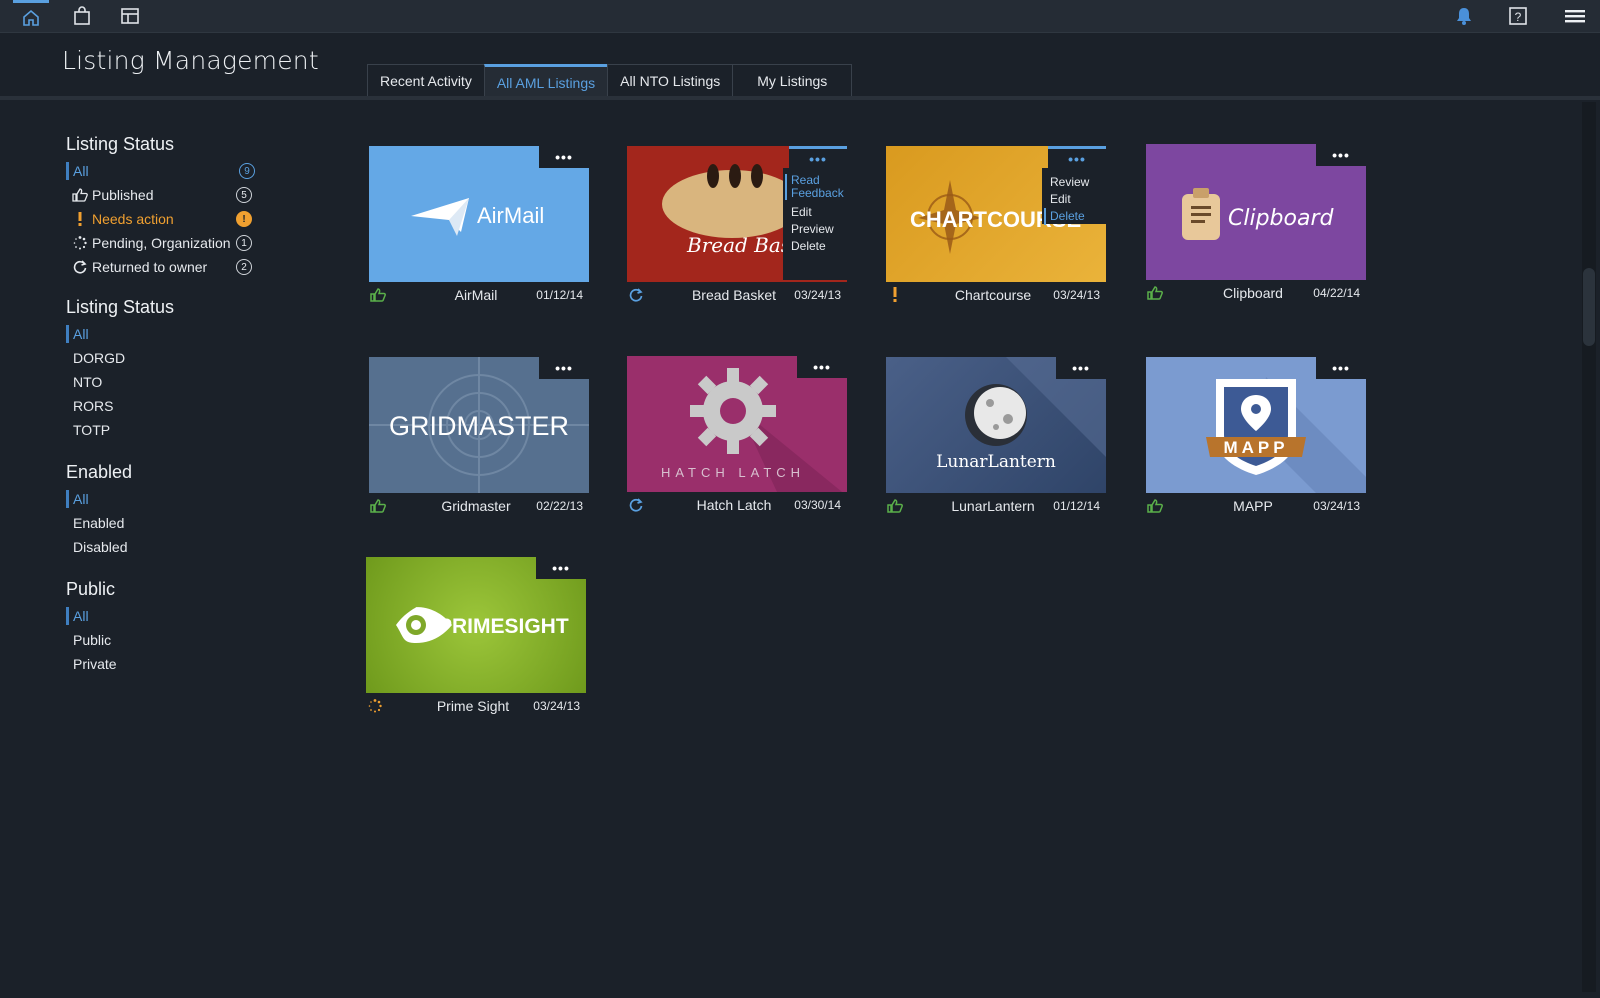 Image resolution: width=1600 pixels, height=998 pixels. I want to click on listing-date: 03/30/14, so click(817, 505).